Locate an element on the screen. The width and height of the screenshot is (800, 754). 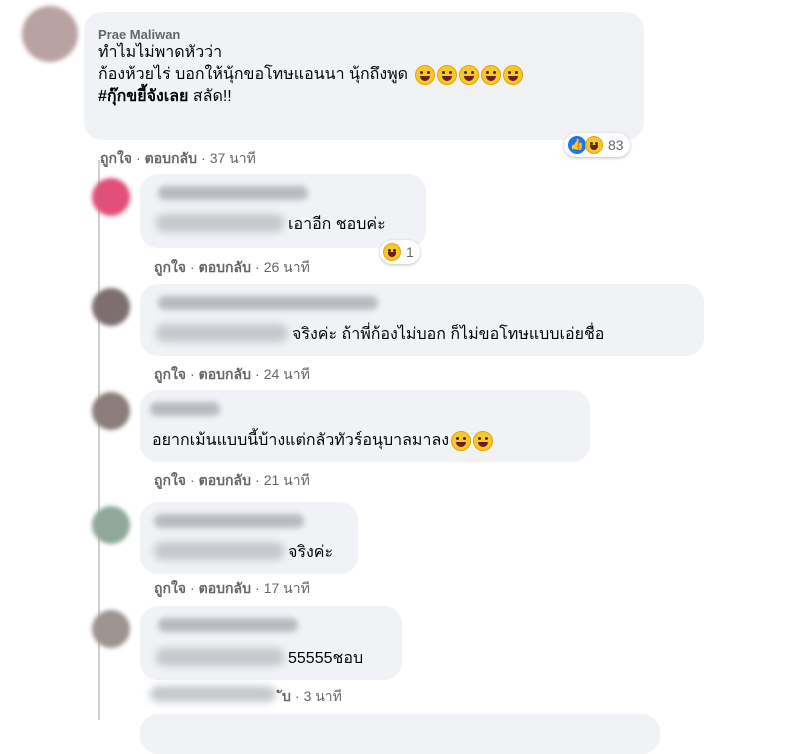
blurred-actions is located at coordinates (213, 694).